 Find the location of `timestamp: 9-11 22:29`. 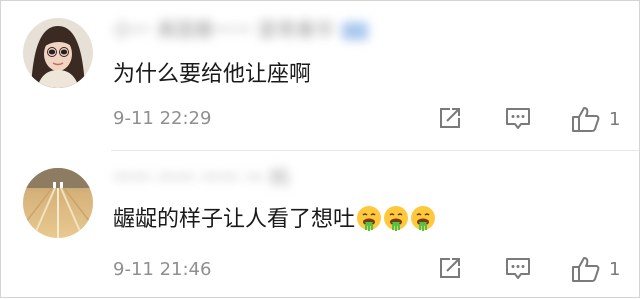

timestamp: 9-11 22:29 is located at coordinates (162, 118).